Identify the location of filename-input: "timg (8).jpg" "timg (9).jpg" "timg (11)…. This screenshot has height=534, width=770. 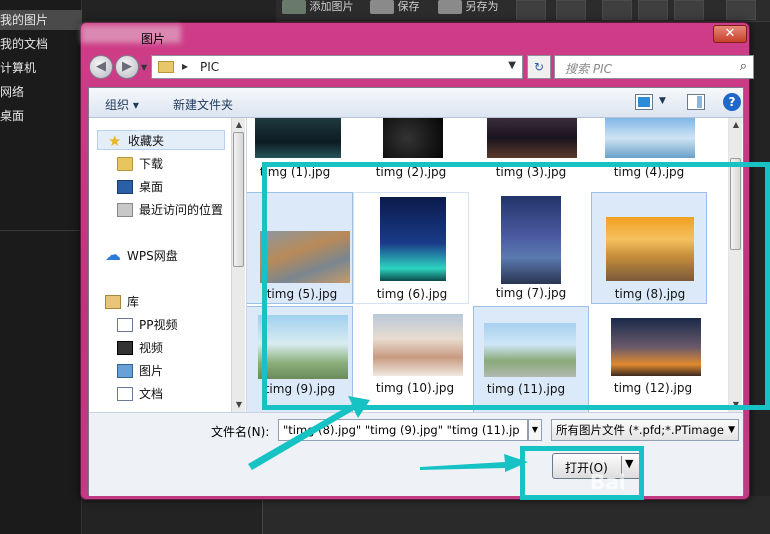
(403, 430).